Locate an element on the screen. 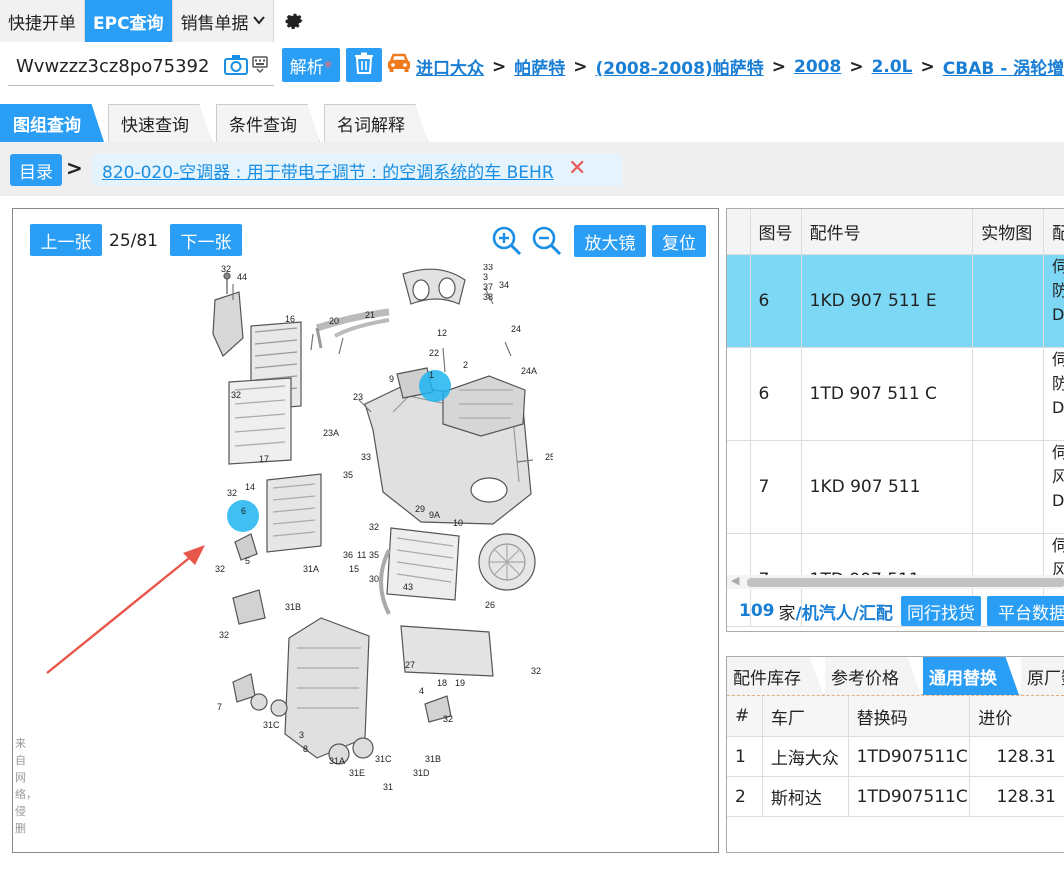 This screenshot has width=1064, height=869. reset-button: 复位 is located at coordinates (679, 241).